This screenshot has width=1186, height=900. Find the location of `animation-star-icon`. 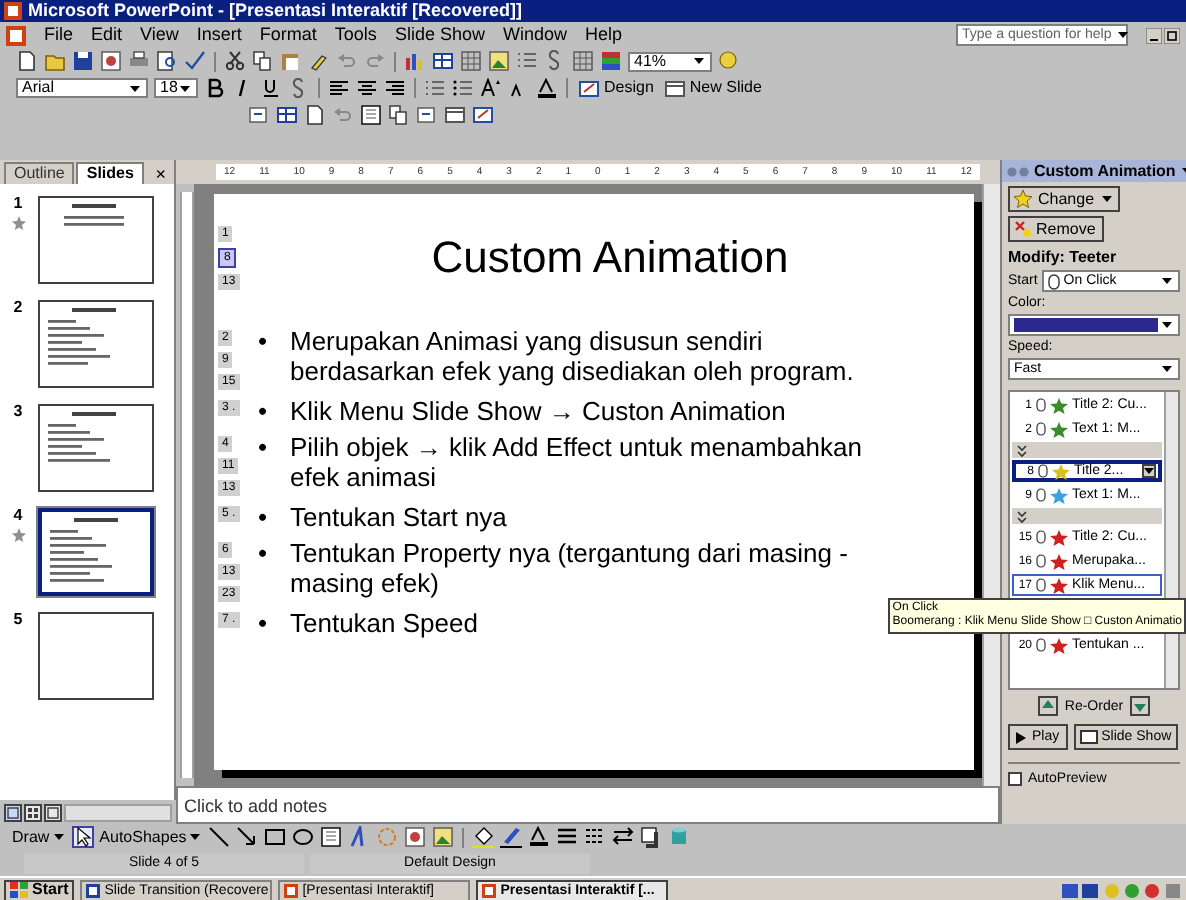

animation-star-icon is located at coordinates (18, 535).